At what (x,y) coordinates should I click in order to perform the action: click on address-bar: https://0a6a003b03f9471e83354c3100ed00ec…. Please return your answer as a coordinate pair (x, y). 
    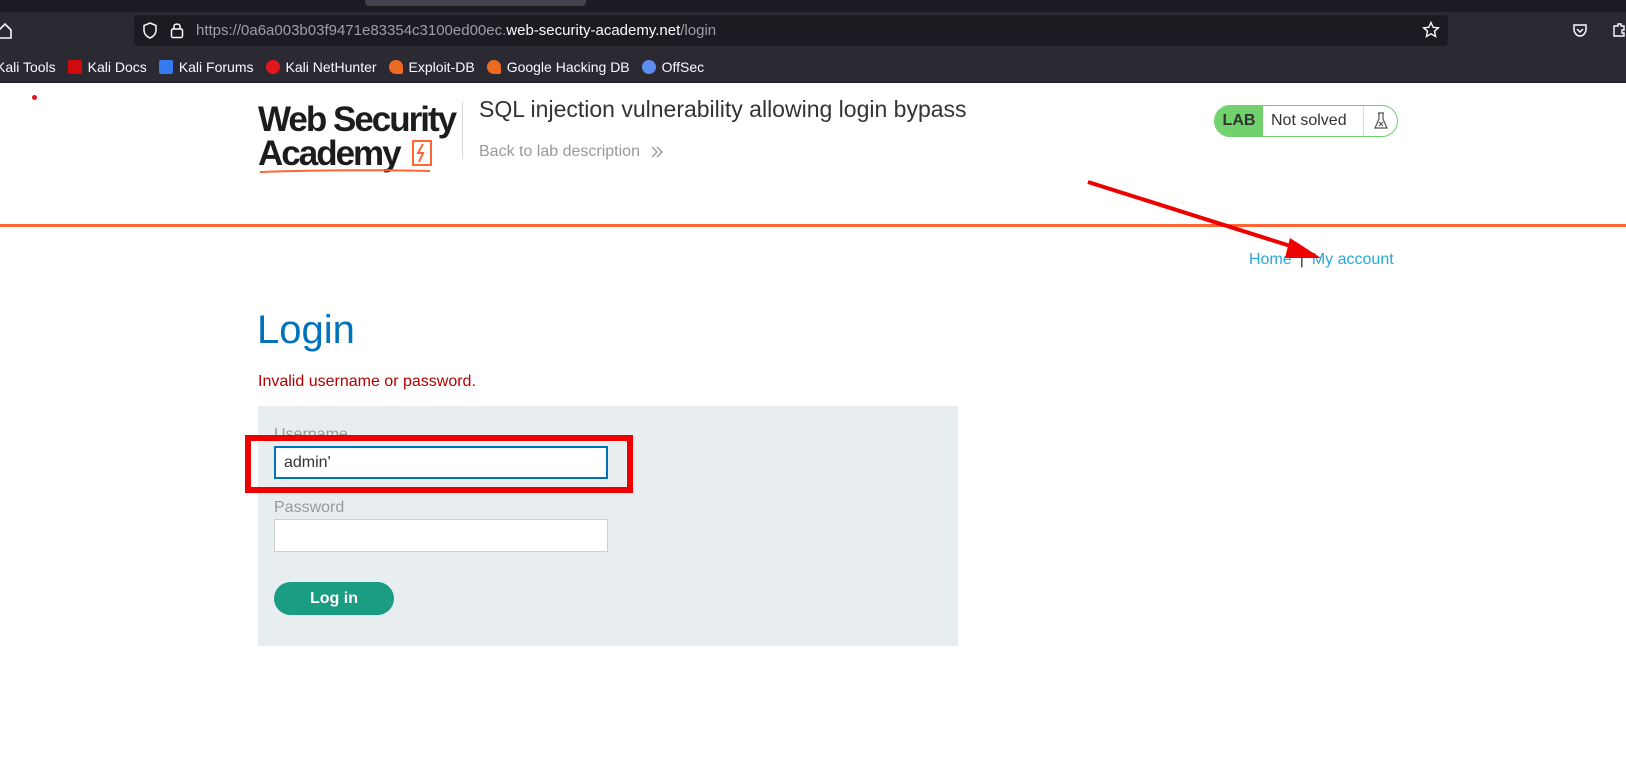
    Looking at the image, I should click on (791, 30).